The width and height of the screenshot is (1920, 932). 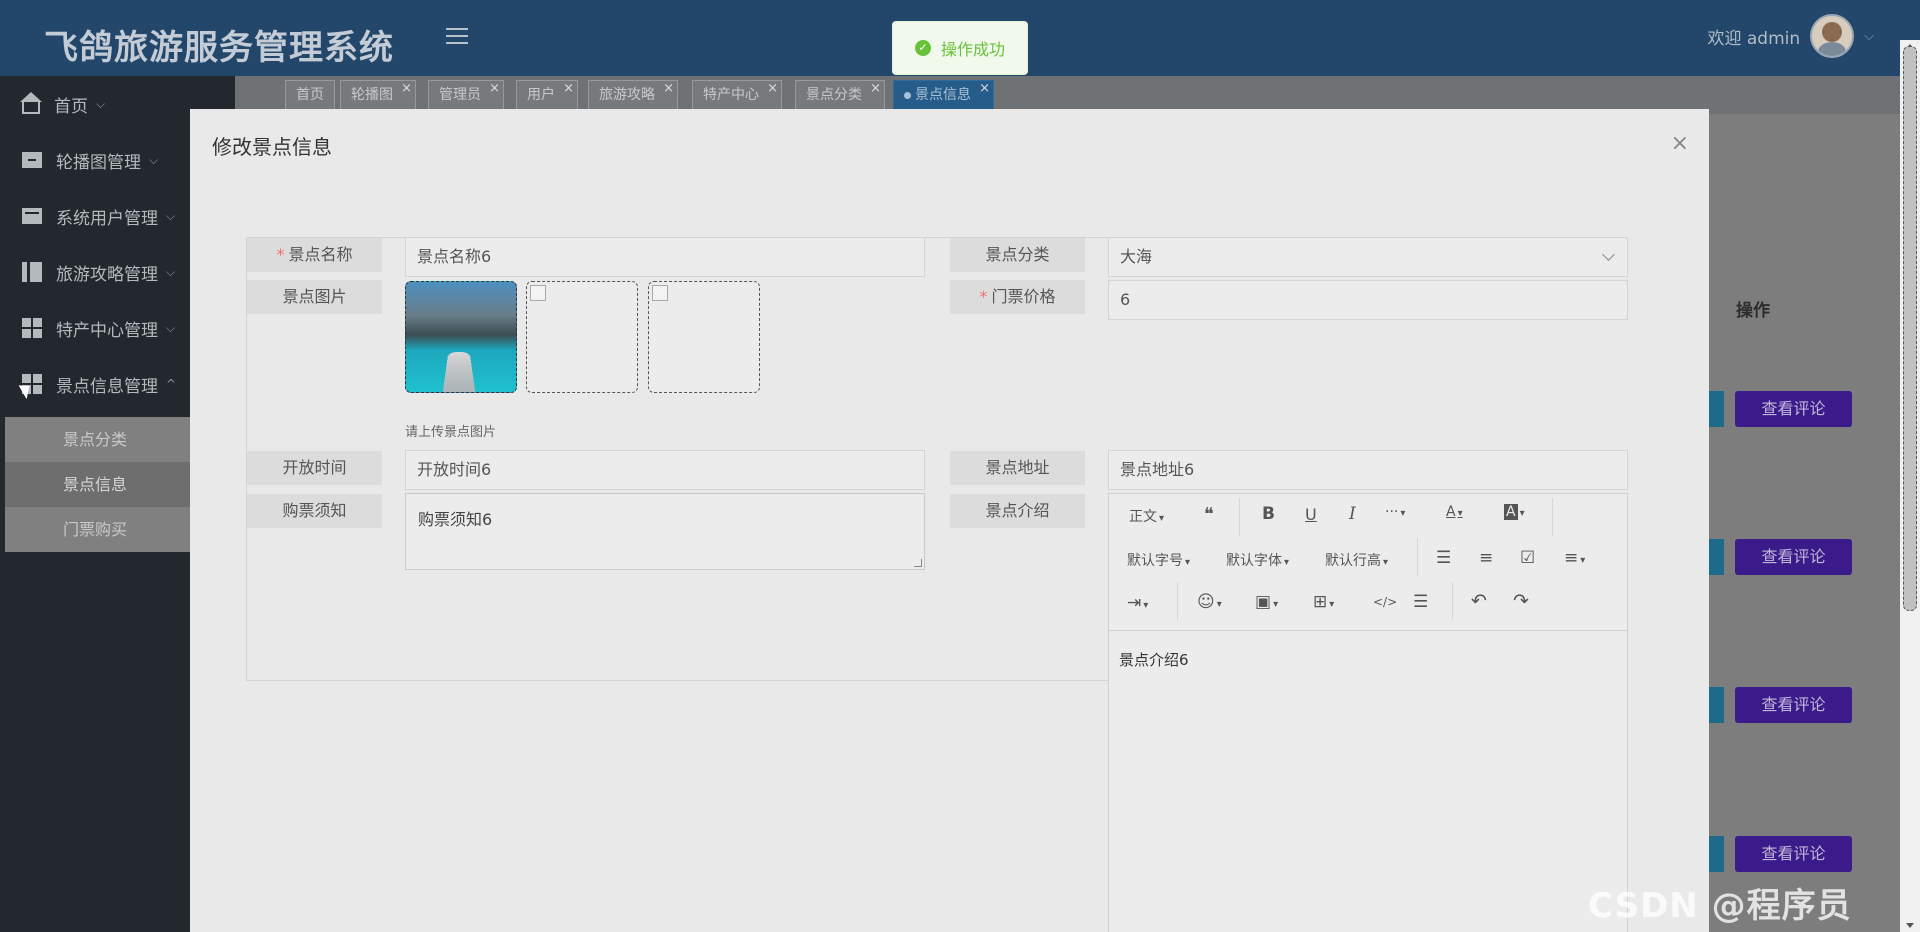 I want to click on attractions-submenu: 景点分类 景点信息 门票购买, so click(x=97, y=484).